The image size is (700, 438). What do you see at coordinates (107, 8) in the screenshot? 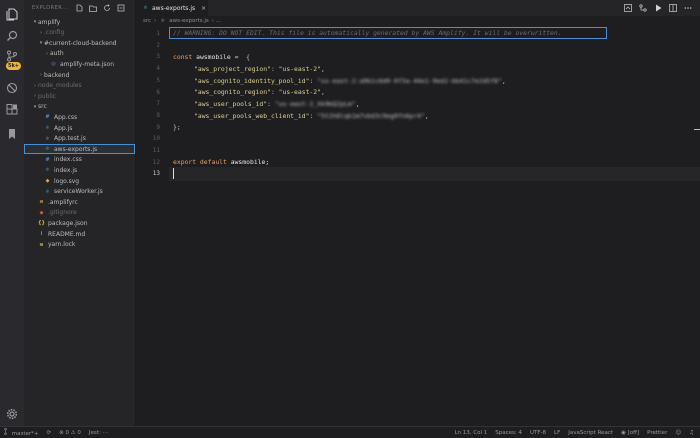
I see `refresh-icon` at bounding box center [107, 8].